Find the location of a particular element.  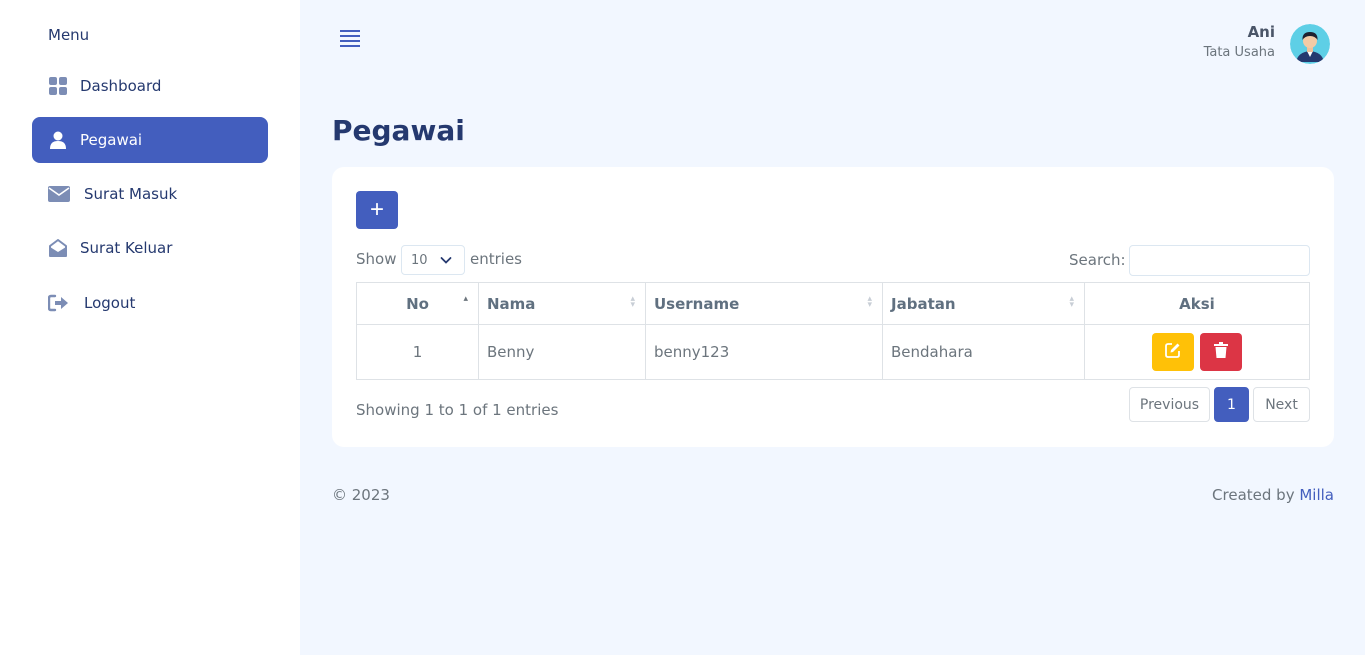

employee-table: No ▴ Nama ▴ ▾ Username ▴ ▾ Jabatan ▴ ▾ Aksi is located at coordinates (833, 331).